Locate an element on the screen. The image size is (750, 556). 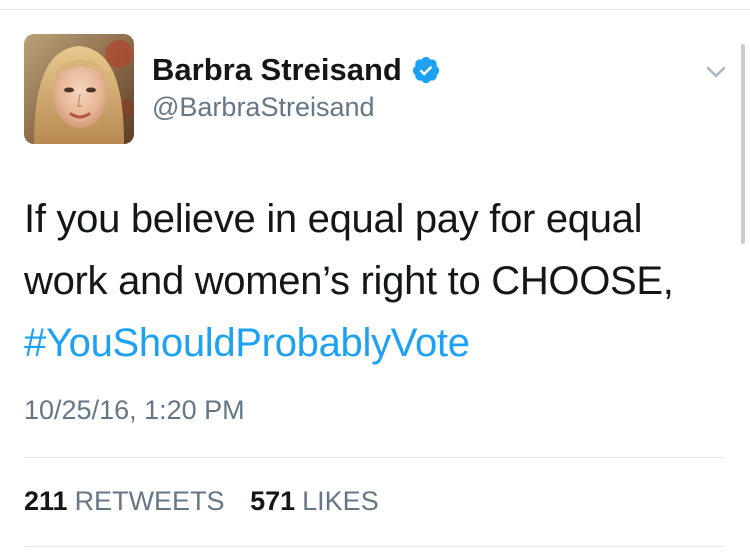
retweets-stat: 211 RETWEETS is located at coordinates (124, 501).